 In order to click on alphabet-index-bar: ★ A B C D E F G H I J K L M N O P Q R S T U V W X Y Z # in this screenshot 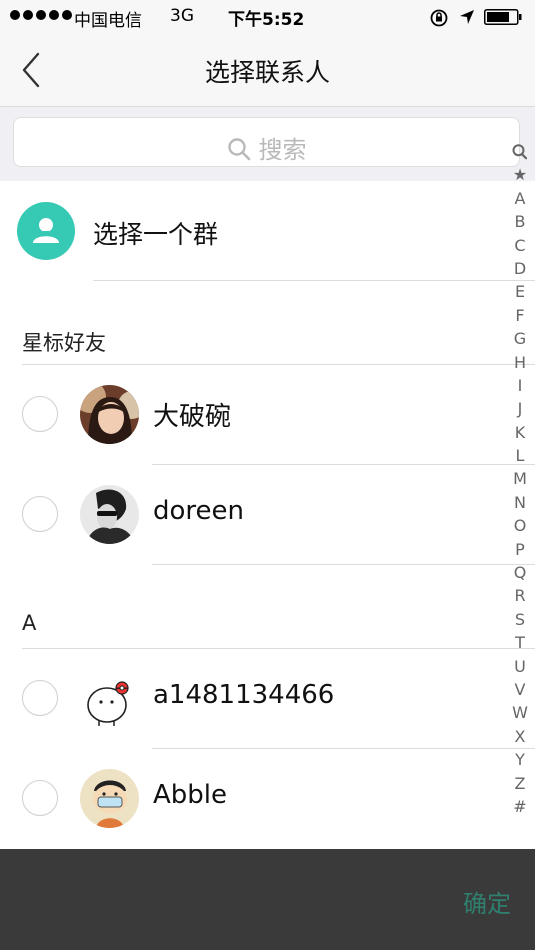, I will do `click(520, 479)`.